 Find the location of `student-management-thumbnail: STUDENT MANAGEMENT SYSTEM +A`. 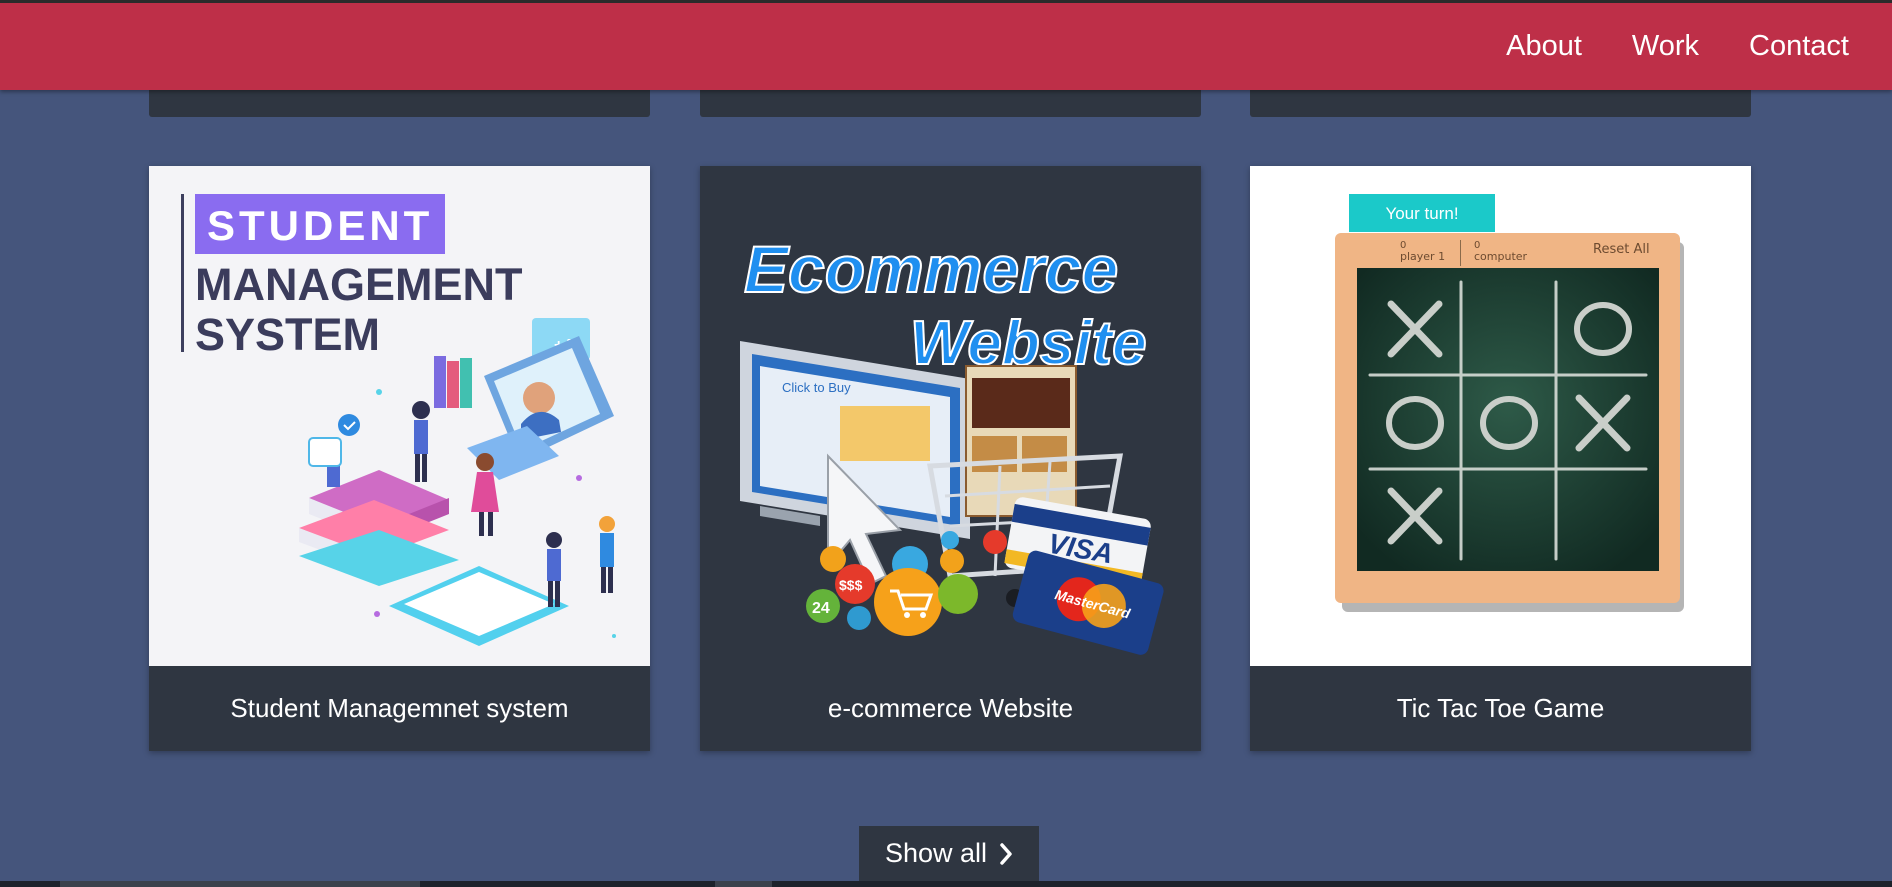

student-management-thumbnail: STUDENT MANAGEMENT SYSTEM +A is located at coordinates (399, 416).